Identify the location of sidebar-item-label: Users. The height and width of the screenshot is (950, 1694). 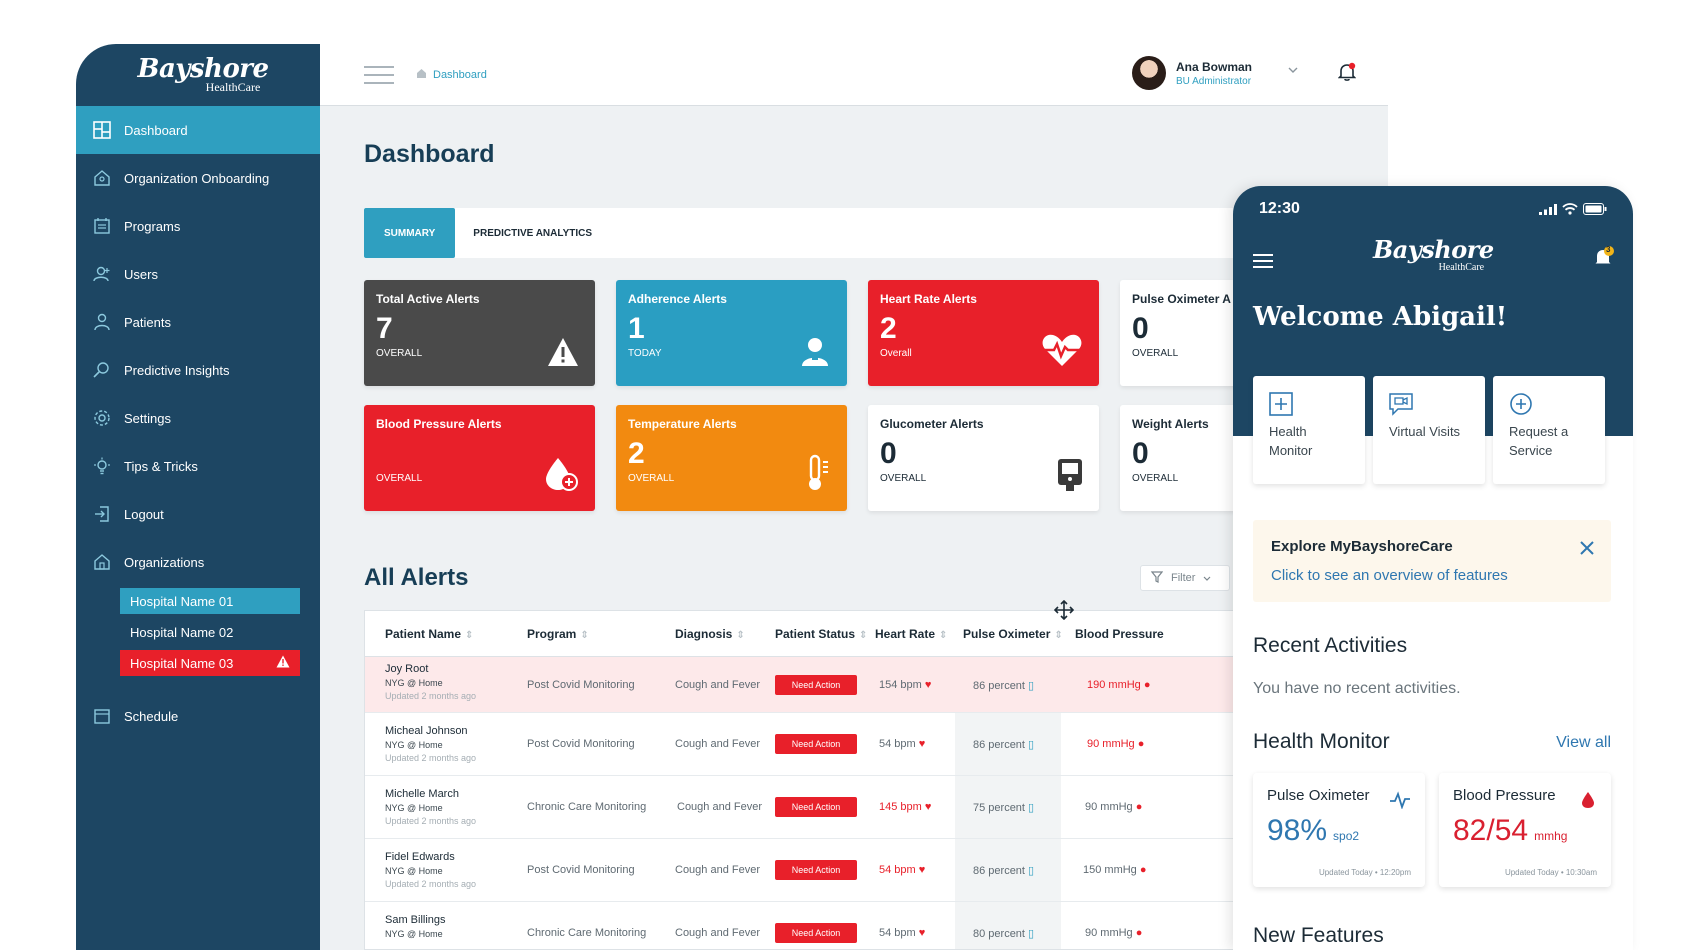
(141, 274).